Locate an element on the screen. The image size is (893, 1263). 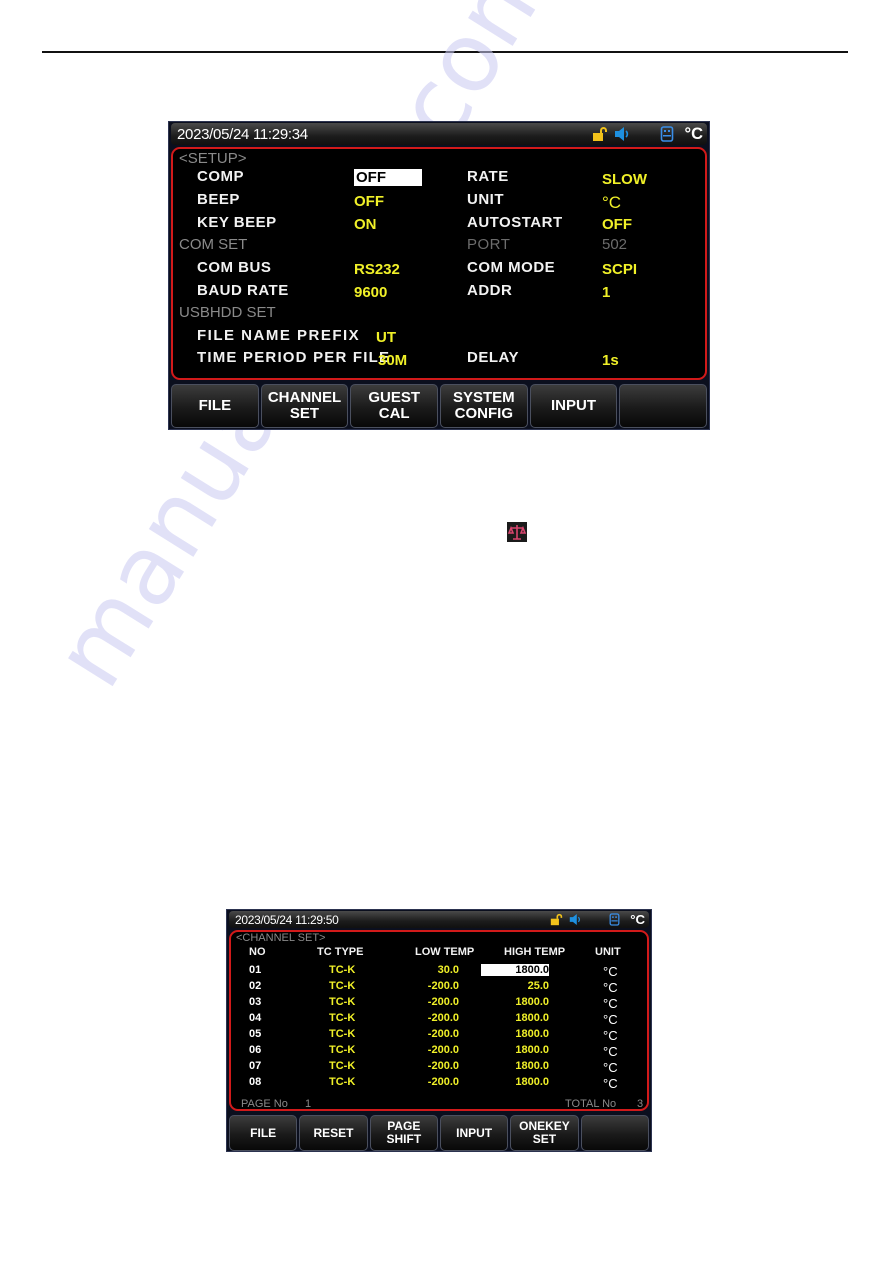
key-beep-value: ON is located at coordinates (365, 224).